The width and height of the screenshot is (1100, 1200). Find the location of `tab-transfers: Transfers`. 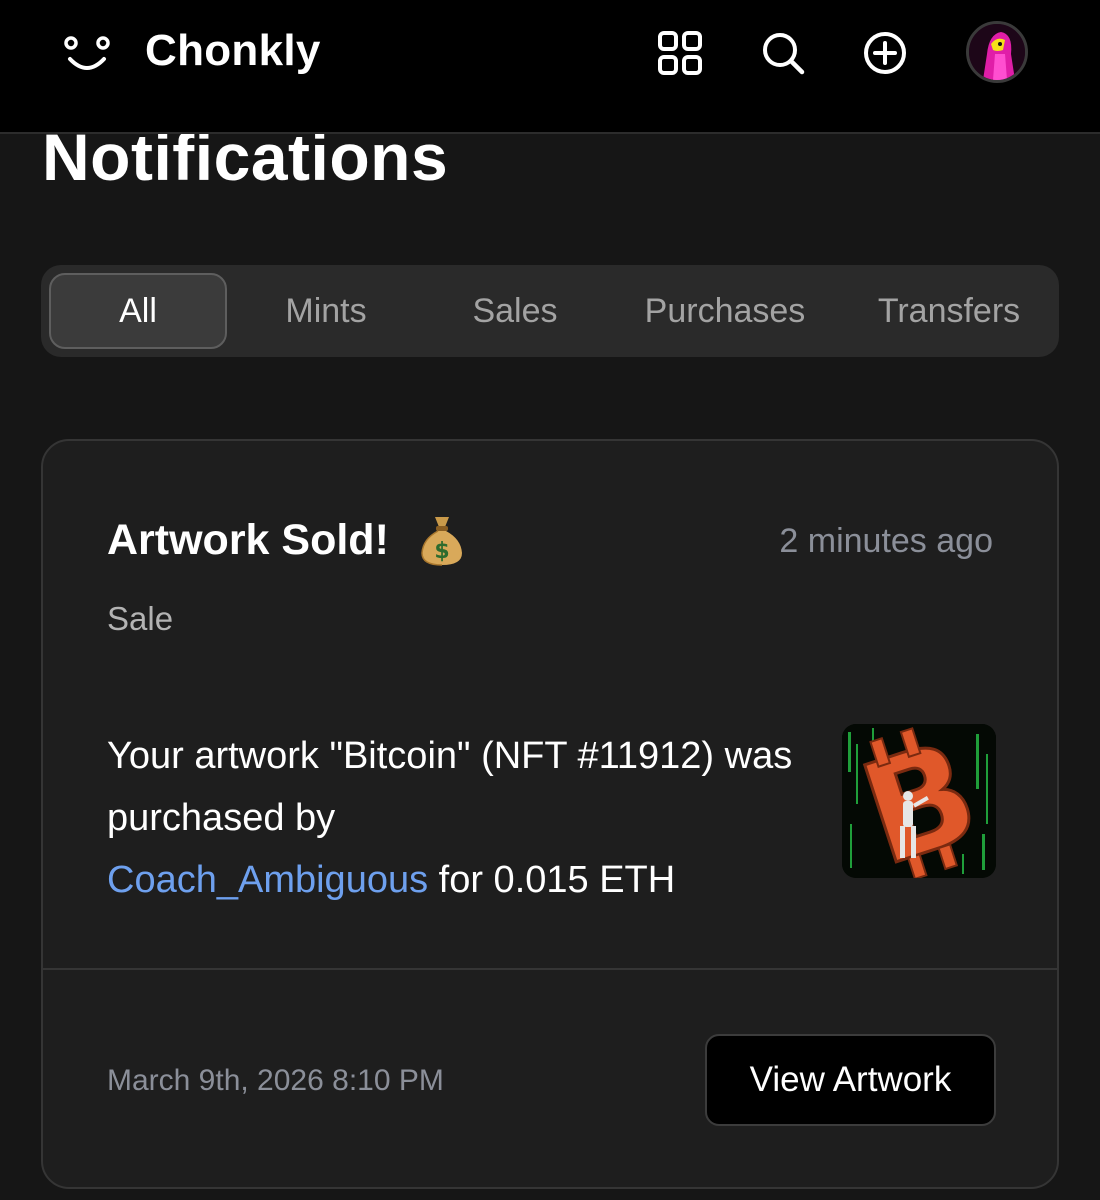

tab-transfers: Transfers is located at coordinates (949, 311).